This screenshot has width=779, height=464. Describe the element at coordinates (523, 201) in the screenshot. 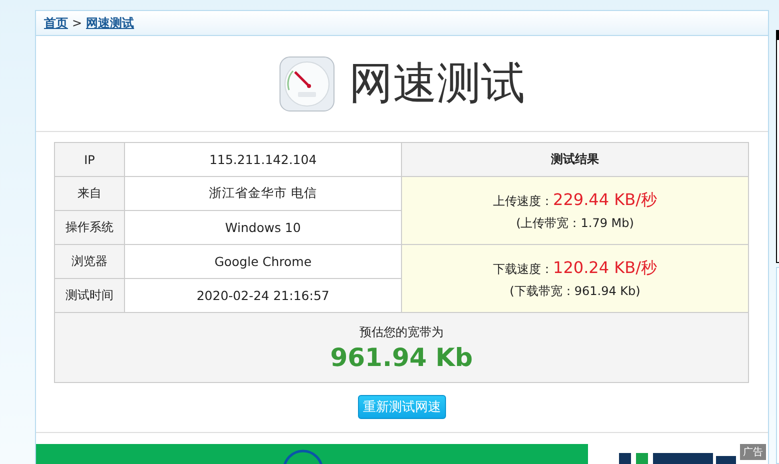

I see `speed-label: 上传速度：` at that location.